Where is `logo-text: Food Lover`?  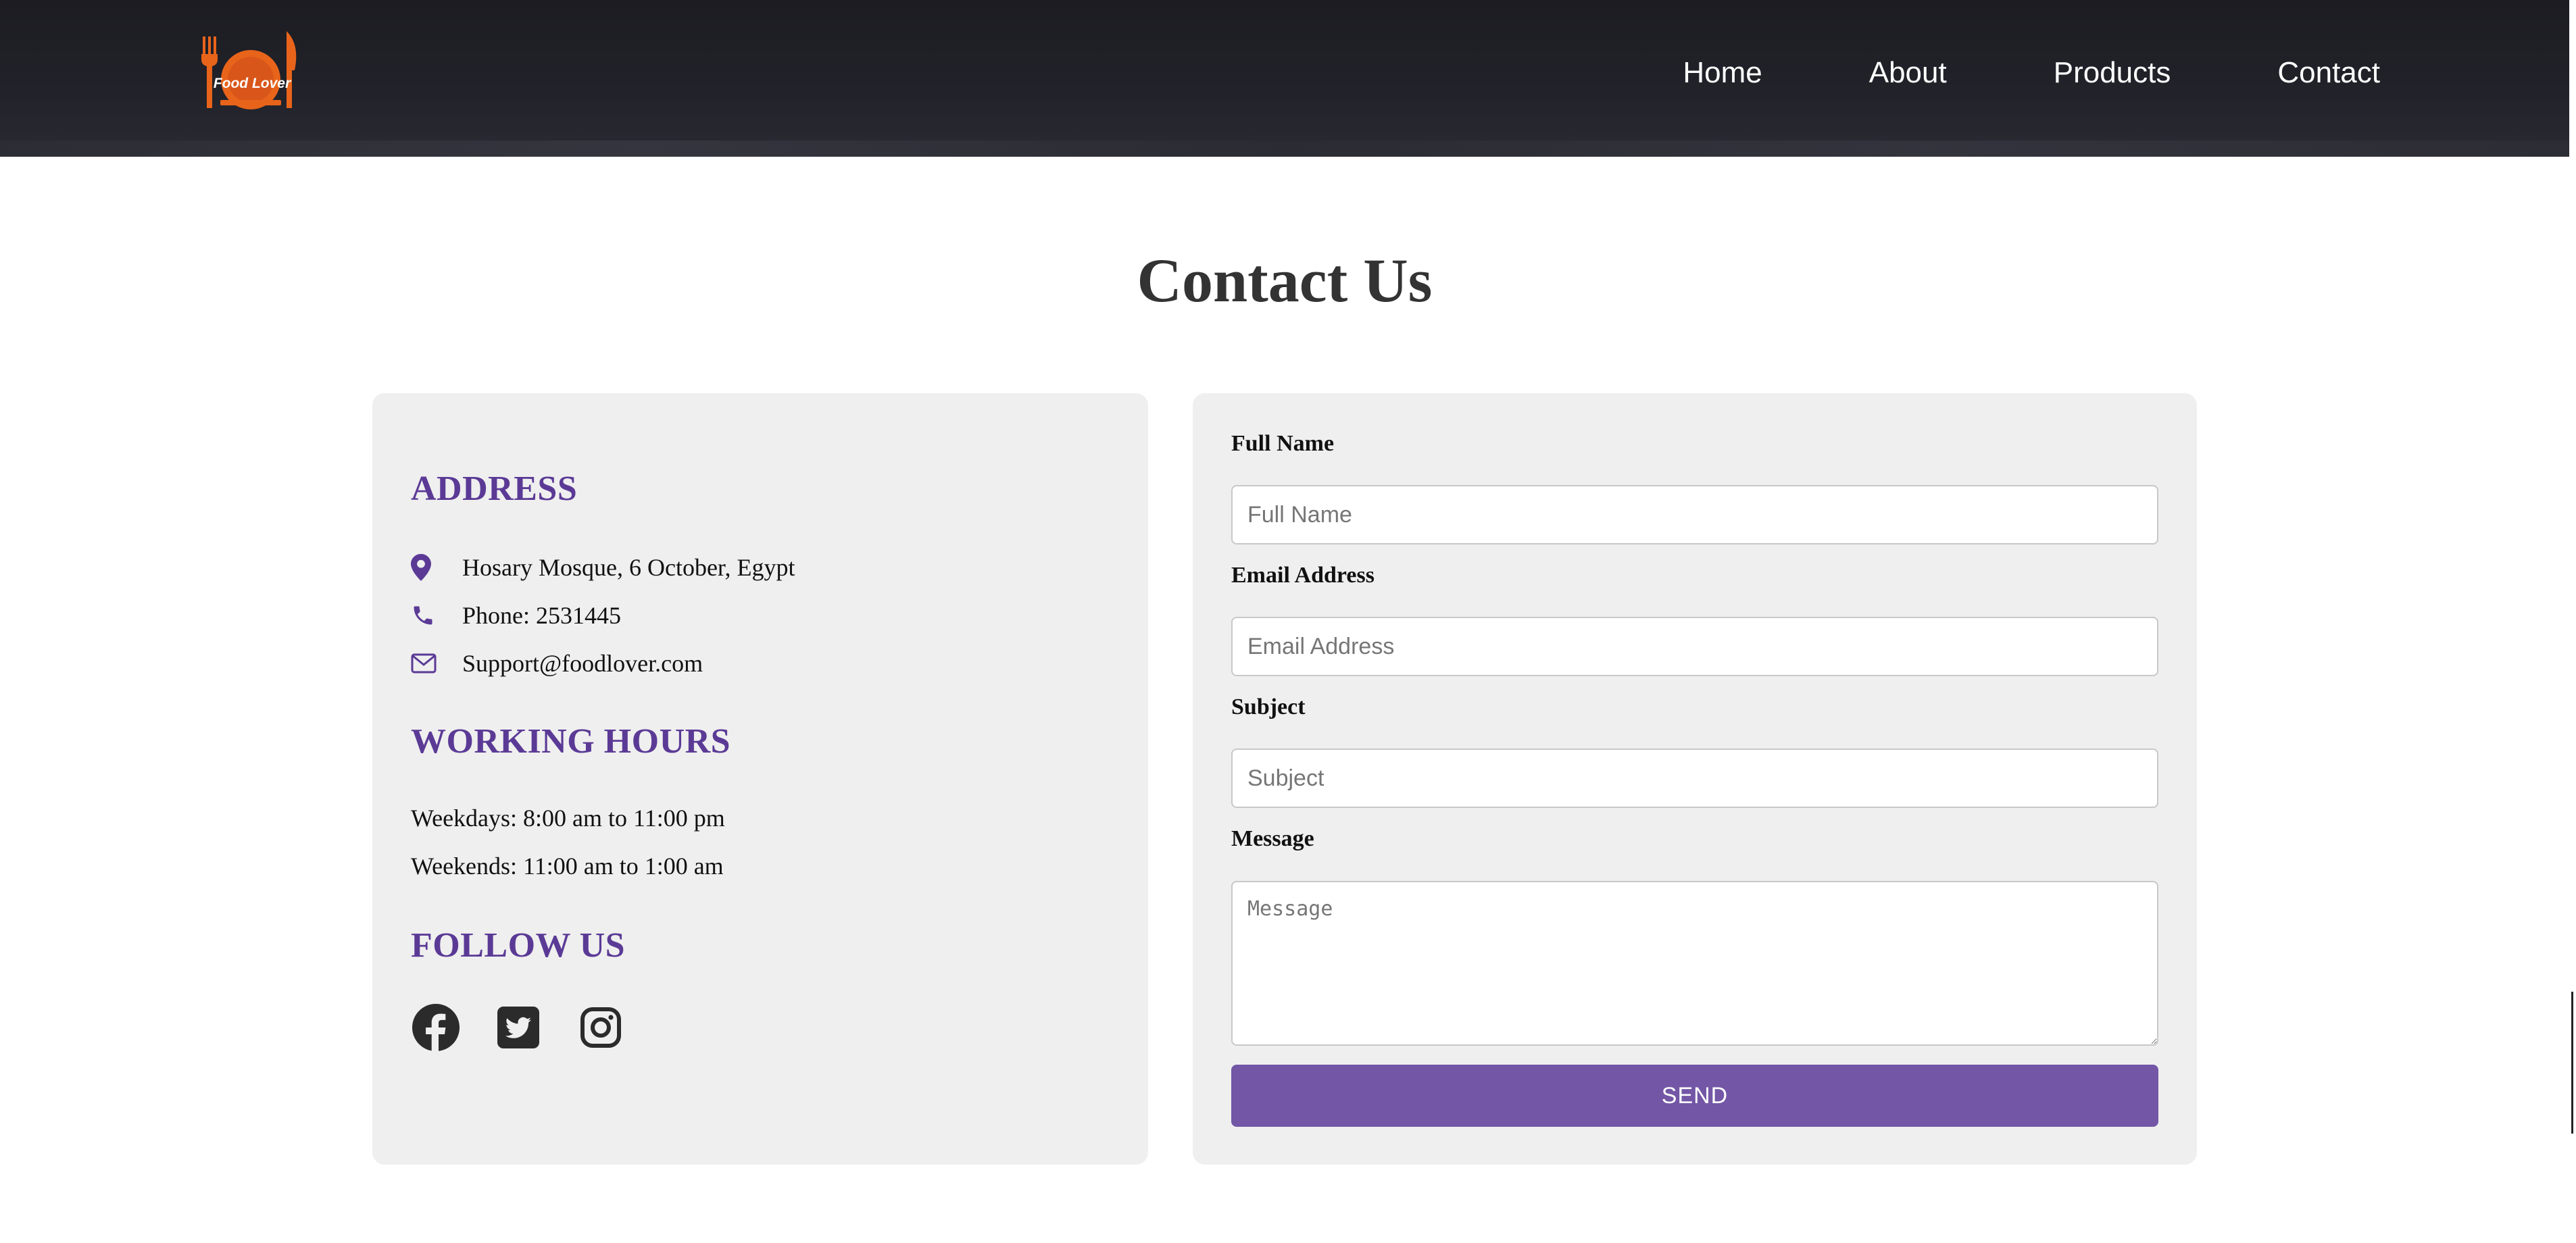 logo-text: Food Lover is located at coordinates (253, 83).